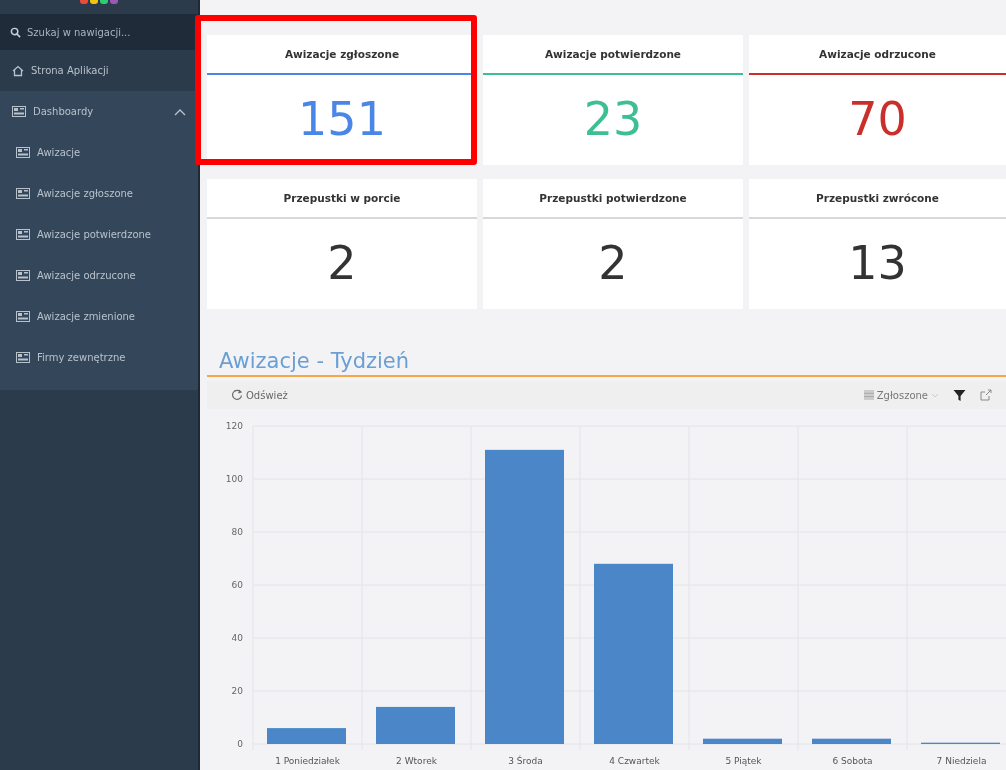  What do you see at coordinates (877, 199) in the screenshot?
I see `card-title: Przepustki zwrócone` at bounding box center [877, 199].